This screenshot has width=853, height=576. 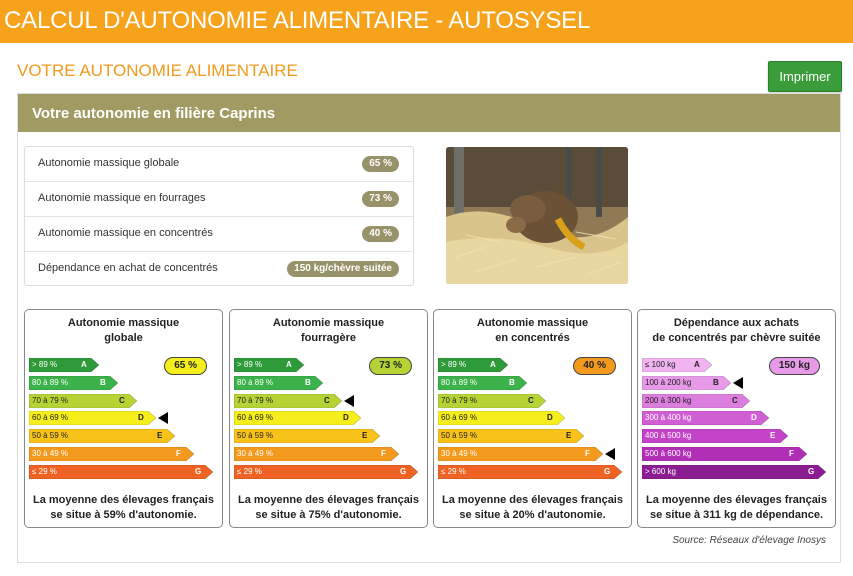 I want to click on card-title-line: Dépendance aux achats, so click(x=736, y=323).